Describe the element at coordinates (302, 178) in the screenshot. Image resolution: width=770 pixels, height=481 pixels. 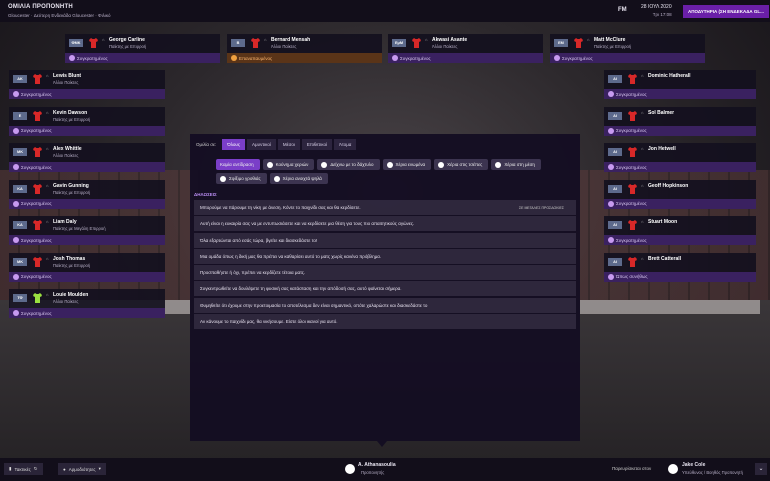
I see `tone-label: Χέρια ανοιχτά ψηλά` at that location.